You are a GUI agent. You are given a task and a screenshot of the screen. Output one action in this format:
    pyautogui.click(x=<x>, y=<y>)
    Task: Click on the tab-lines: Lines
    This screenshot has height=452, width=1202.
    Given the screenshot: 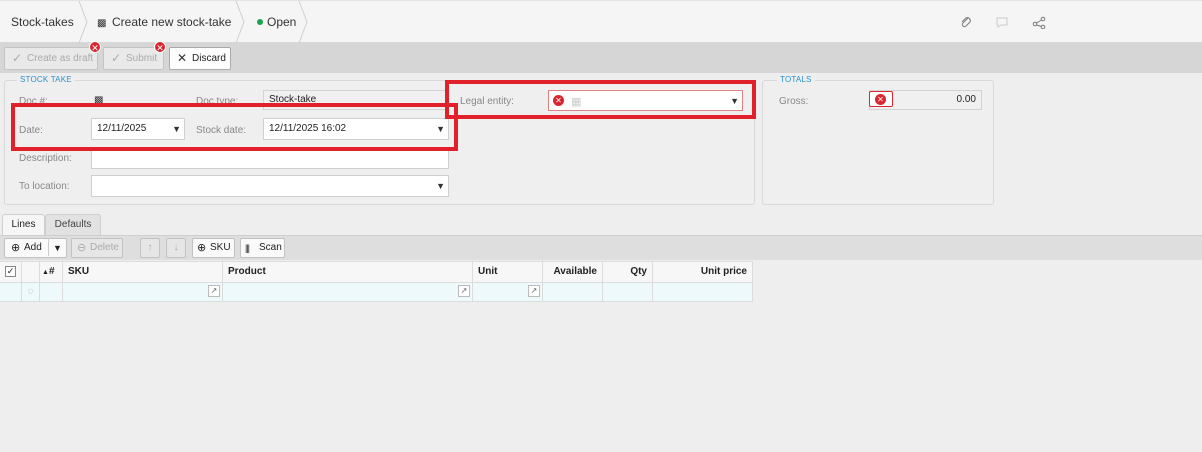 What is the action you would take?
    pyautogui.click(x=23, y=225)
    